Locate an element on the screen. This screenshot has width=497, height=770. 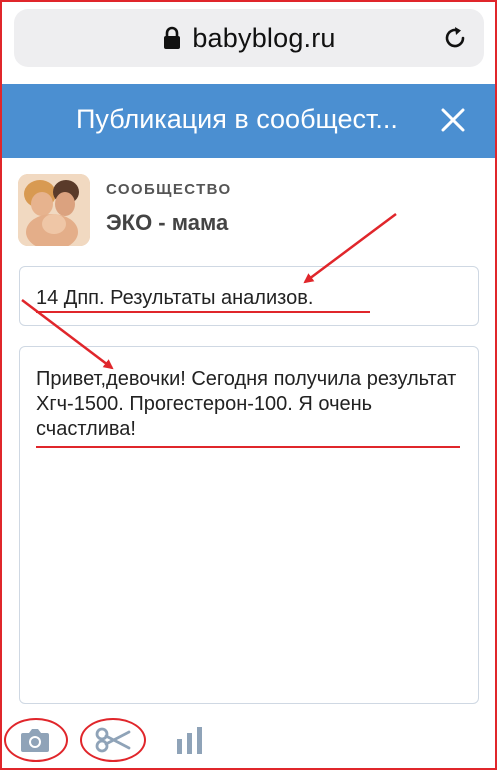
post-title-input: 14 Дпп. Результаты анализов. is located at coordinates (249, 296).